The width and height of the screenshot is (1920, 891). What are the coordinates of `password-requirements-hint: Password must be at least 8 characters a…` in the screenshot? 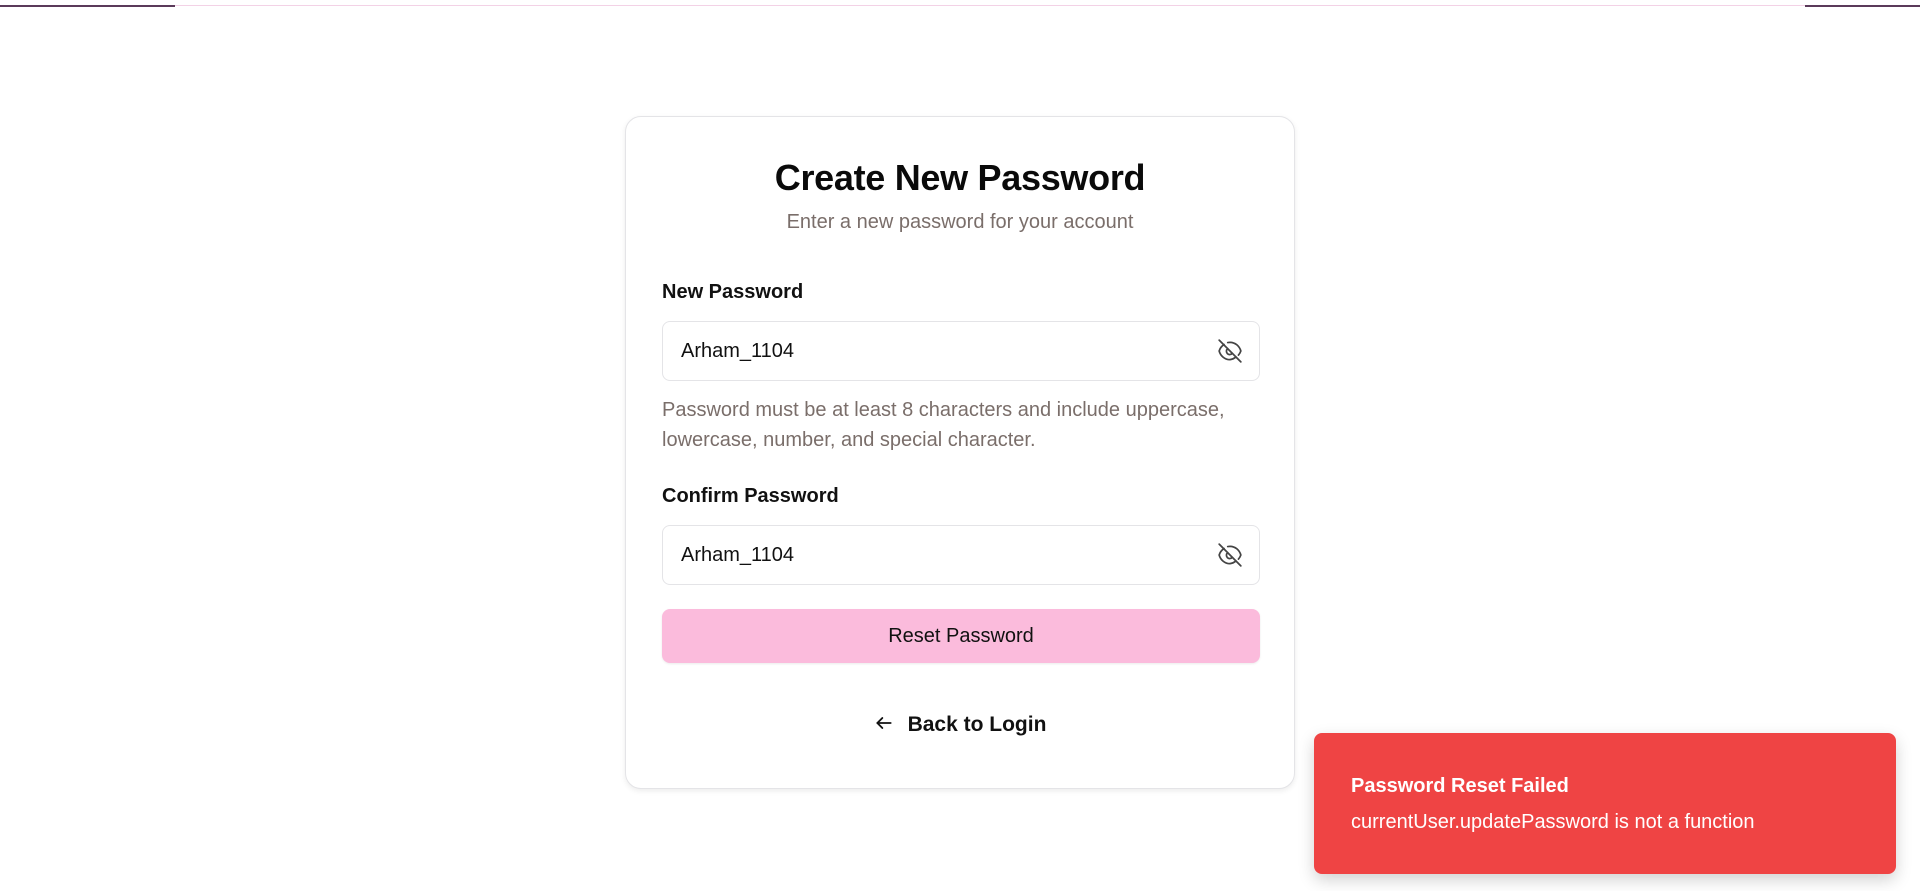 It's located at (943, 425).